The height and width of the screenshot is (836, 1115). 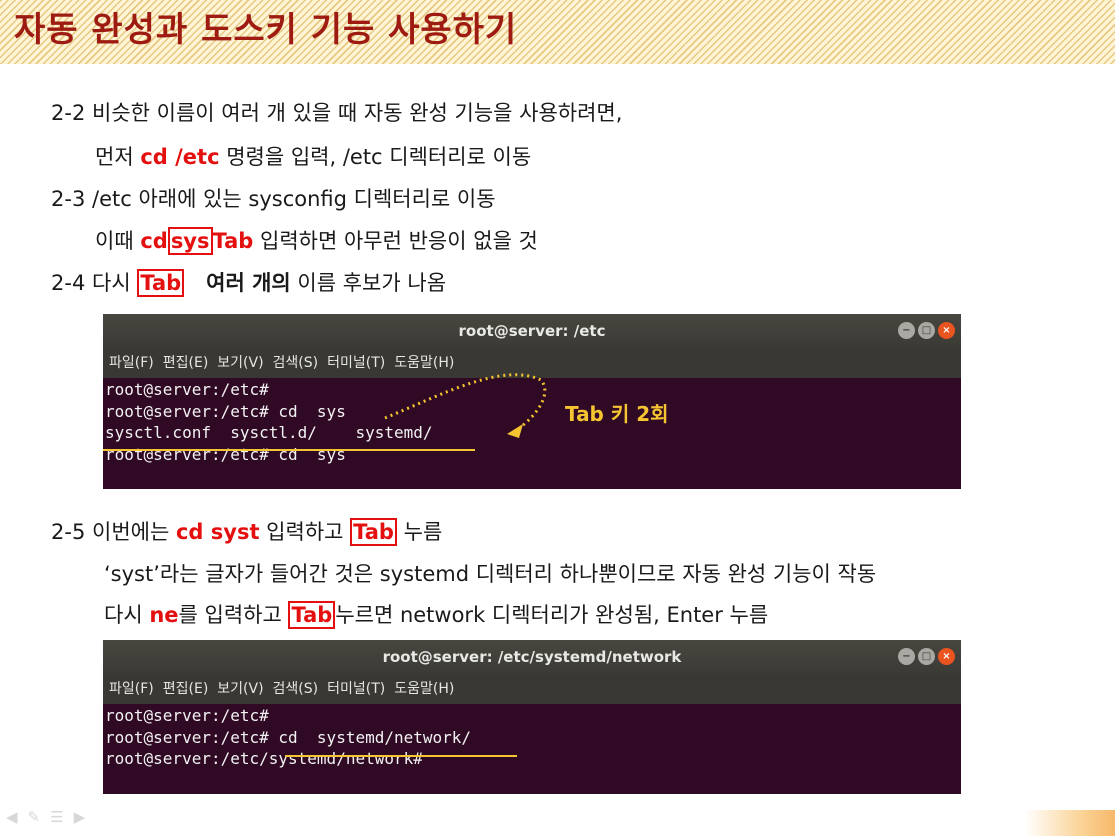 I want to click on text: 이때, so click(x=118, y=241).